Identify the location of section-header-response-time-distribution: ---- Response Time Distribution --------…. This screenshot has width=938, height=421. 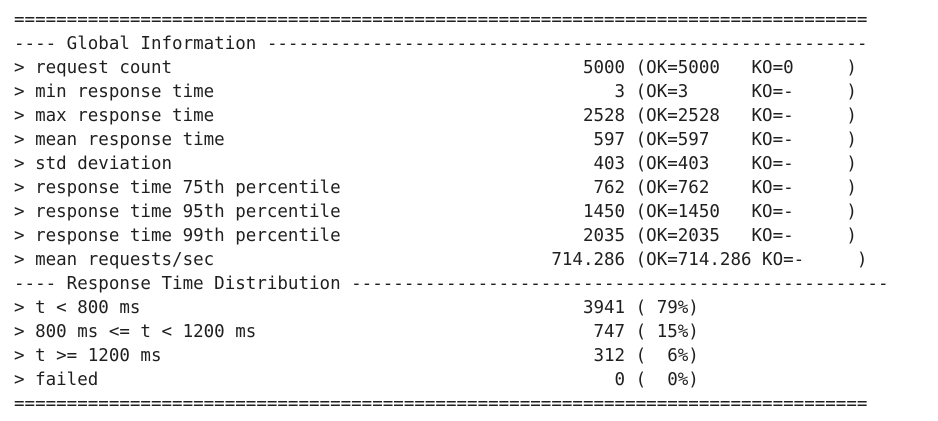
(451, 284).